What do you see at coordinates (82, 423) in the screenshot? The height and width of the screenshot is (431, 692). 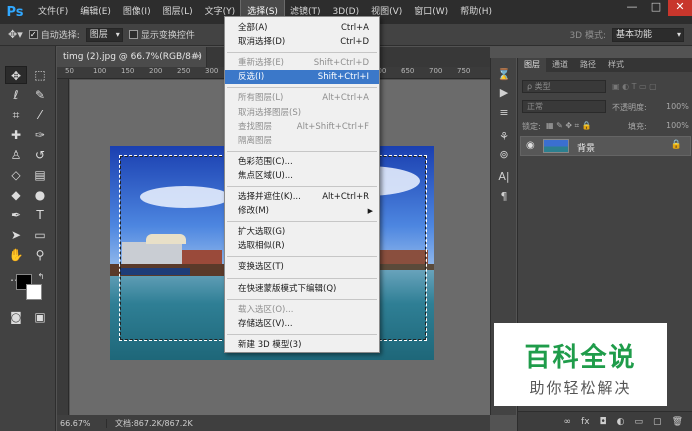 I see `zoom-level: 66.67%` at bounding box center [82, 423].